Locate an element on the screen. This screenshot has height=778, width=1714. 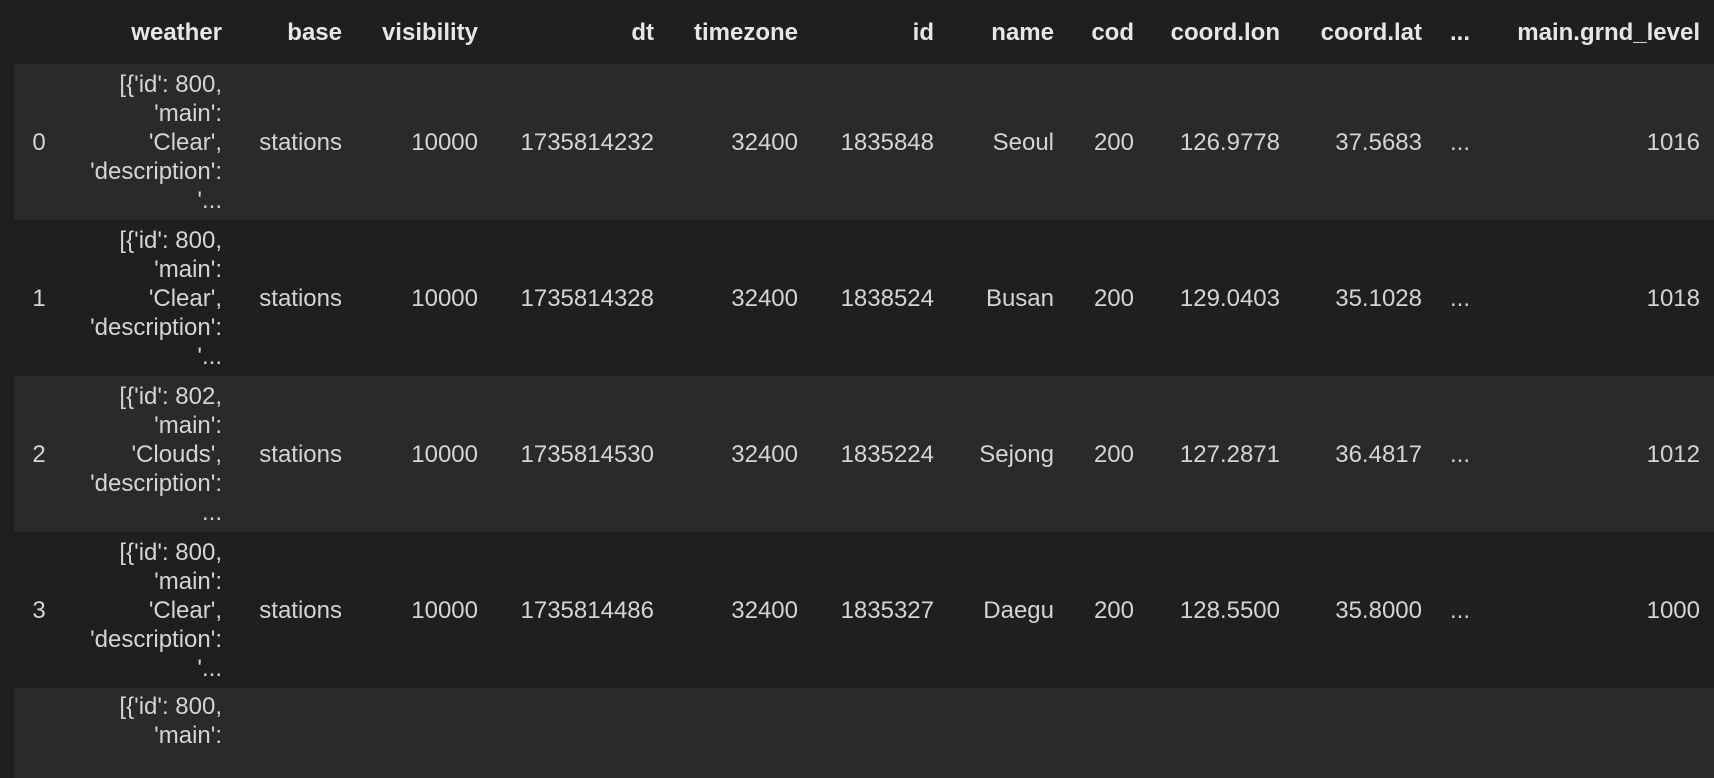
cell-coord-lon is located at coordinates (1221, 733).